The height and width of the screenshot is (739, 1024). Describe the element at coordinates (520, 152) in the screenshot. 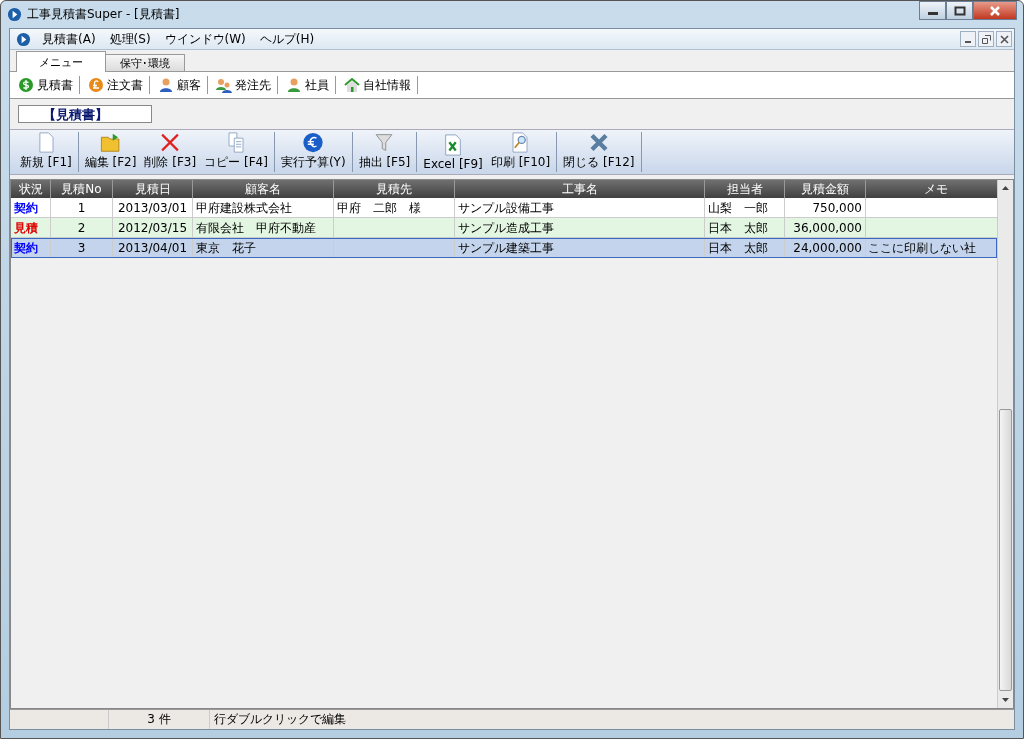

I see `toolbar-button: 印刷 [F10]` at that location.